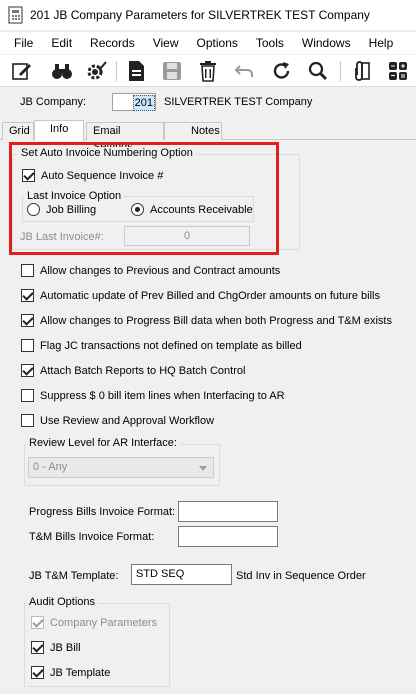  Describe the element at coordinates (112, 43) in the screenshot. I see `menu-records: Records` at that location.